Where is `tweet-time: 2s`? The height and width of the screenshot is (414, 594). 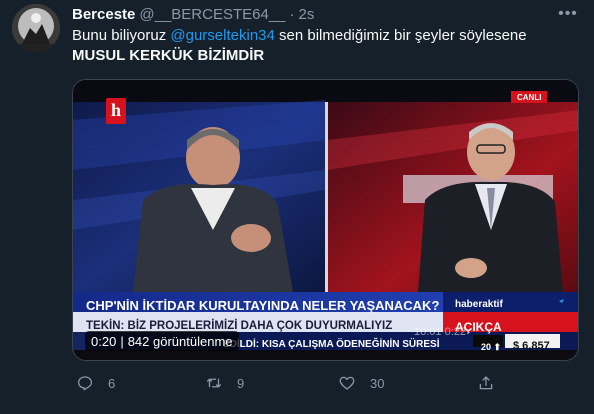 tweet-time: 2s is located at coordinates (307, 14).